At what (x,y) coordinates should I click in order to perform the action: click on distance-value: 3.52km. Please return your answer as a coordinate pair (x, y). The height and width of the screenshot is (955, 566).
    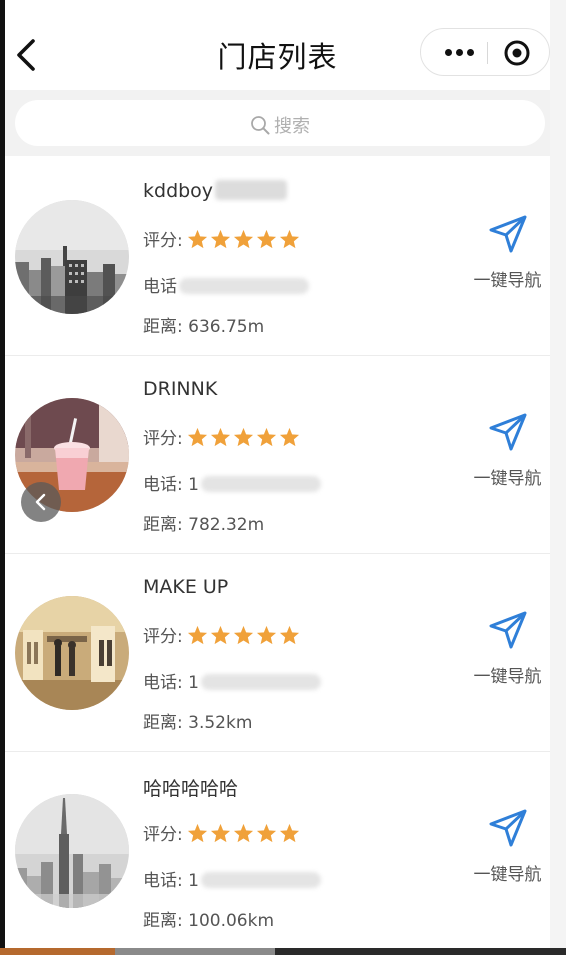
    Looking at the image, I should click on (220, 723).